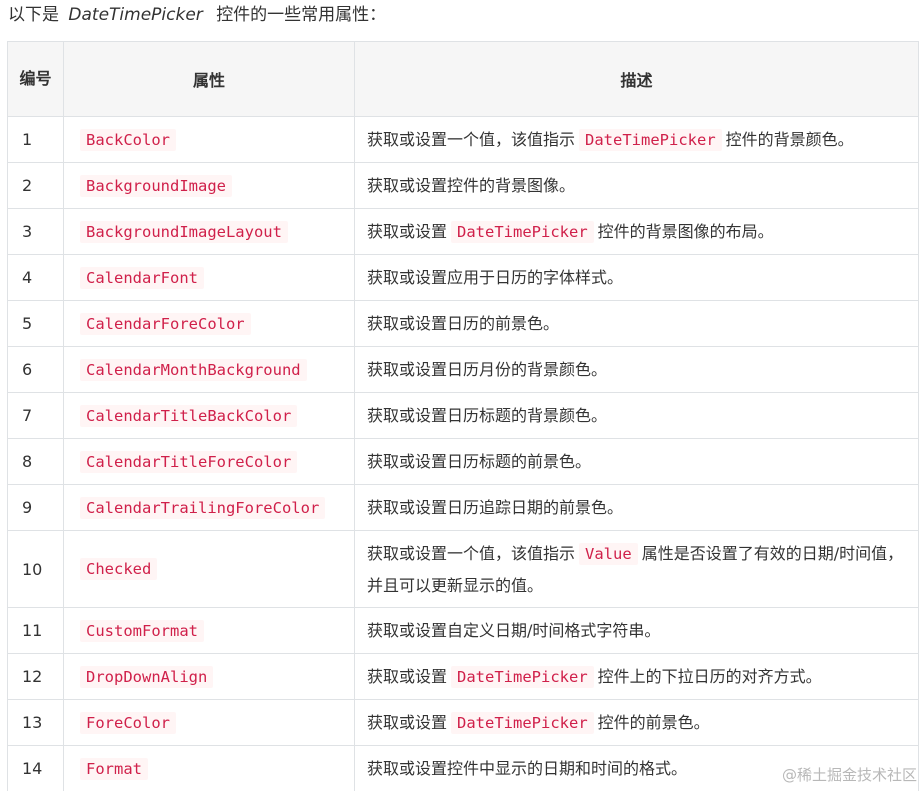 Image resolution: width=922 pixels, height=791 pixels. What do you see at coordinates (35, 507) in the screenshot?
I see `row-number: 9` at bounding box center [35, 507].